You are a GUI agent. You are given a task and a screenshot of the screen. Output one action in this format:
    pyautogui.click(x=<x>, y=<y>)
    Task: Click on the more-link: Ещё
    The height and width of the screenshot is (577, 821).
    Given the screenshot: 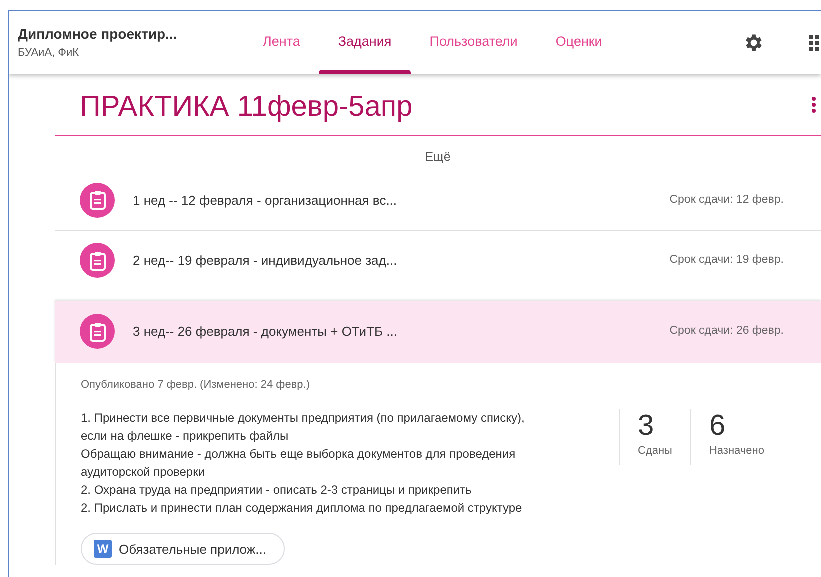 What is the action you would take?
    pyautogui.click(x=438, y=157)
    